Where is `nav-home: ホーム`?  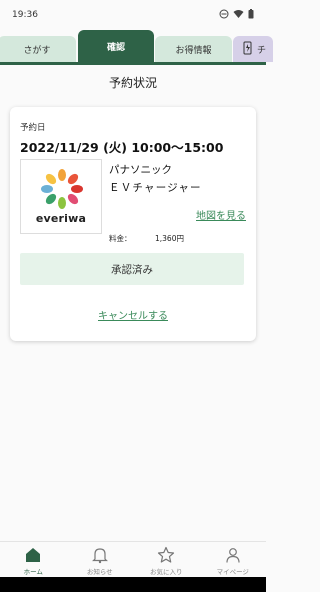
nav-home: ホーム is located at coordinates (33, 559).